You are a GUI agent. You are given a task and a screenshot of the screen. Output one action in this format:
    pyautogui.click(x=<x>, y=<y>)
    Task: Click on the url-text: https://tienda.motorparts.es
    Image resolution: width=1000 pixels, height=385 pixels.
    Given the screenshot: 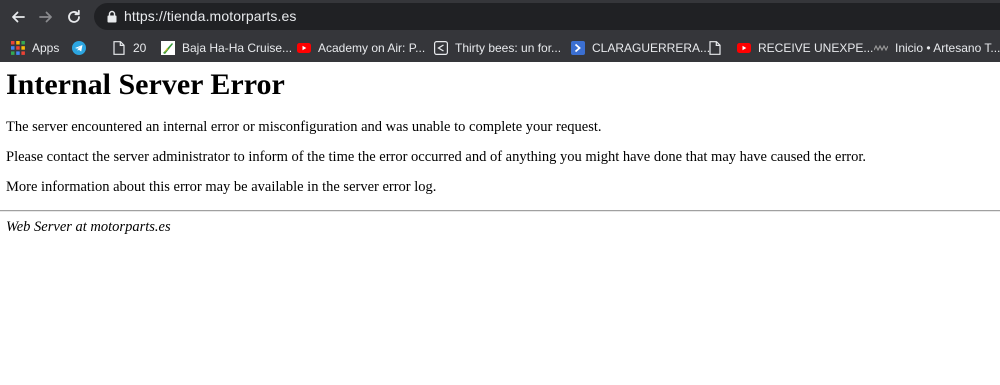 What is the action you would take?
    pyautogui.click(x=210, y=16)
    